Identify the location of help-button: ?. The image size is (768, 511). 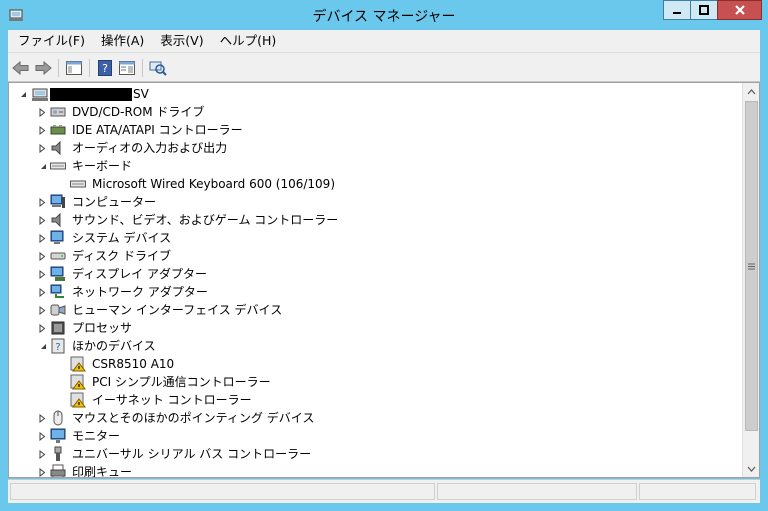
(105, 68).